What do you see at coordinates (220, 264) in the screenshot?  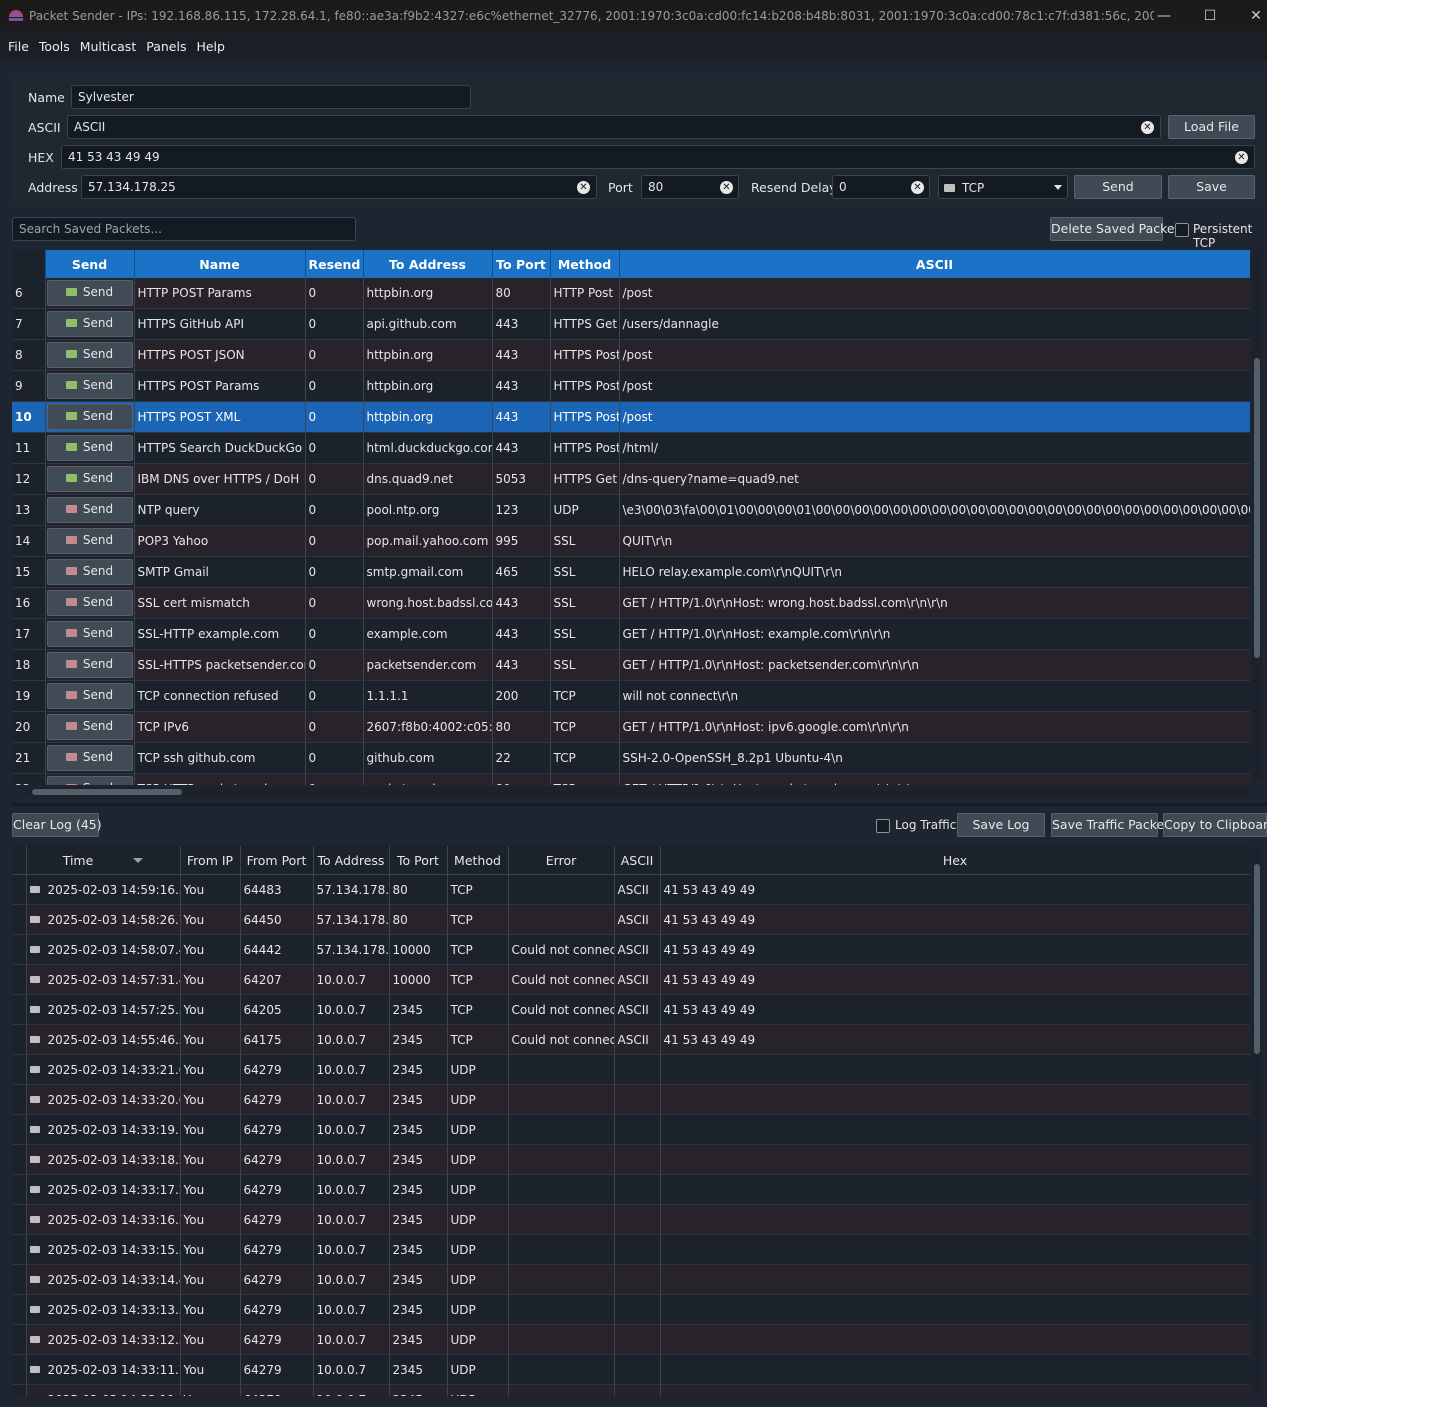 I see `col-name: Name` at bounding box center [220, 264].